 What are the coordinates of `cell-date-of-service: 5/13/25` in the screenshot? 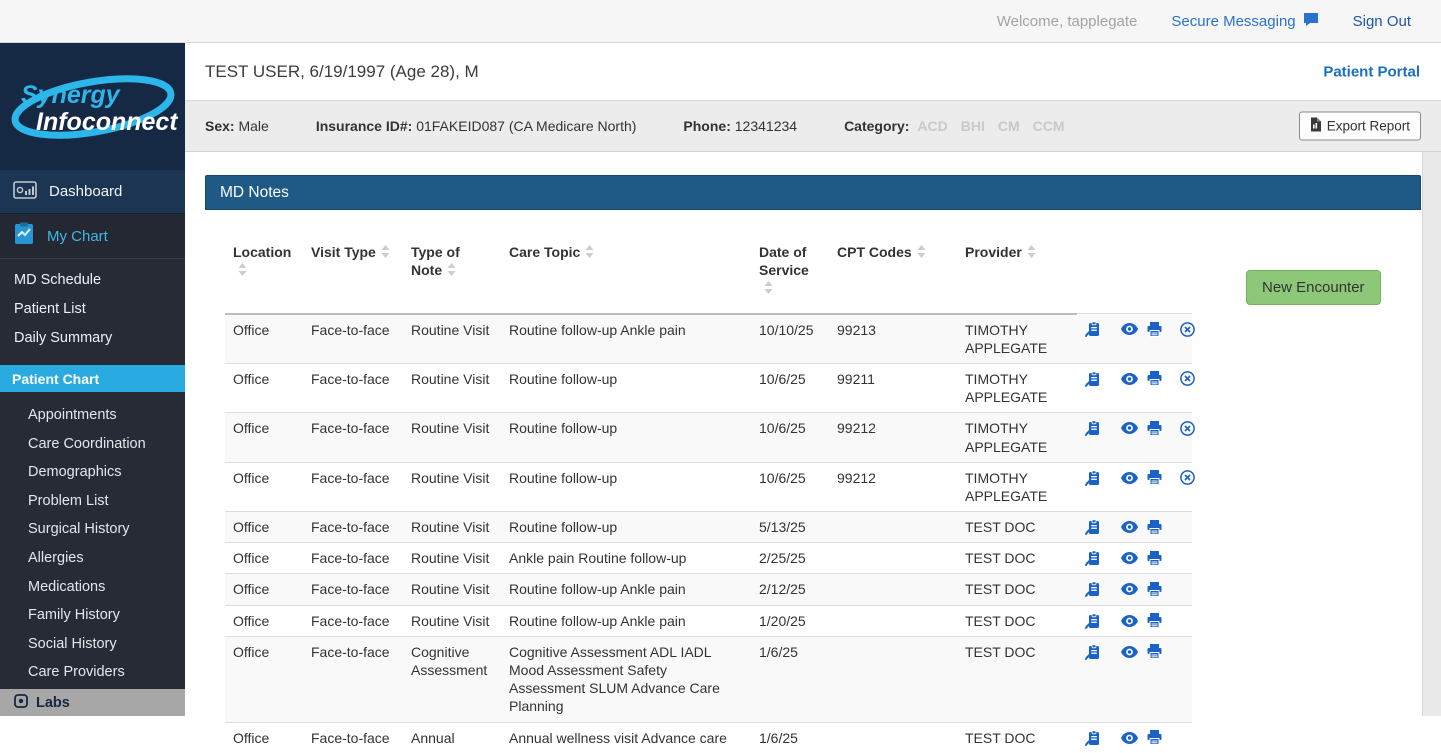 It's located at (790, 527).